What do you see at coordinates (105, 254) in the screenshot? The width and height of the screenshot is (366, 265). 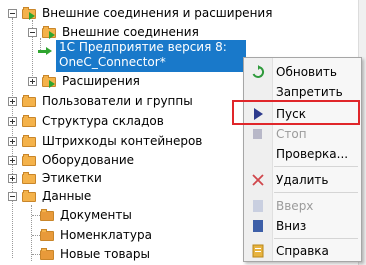 I see `tree-item-label: Новые товары` at bounding box center [105, 254].